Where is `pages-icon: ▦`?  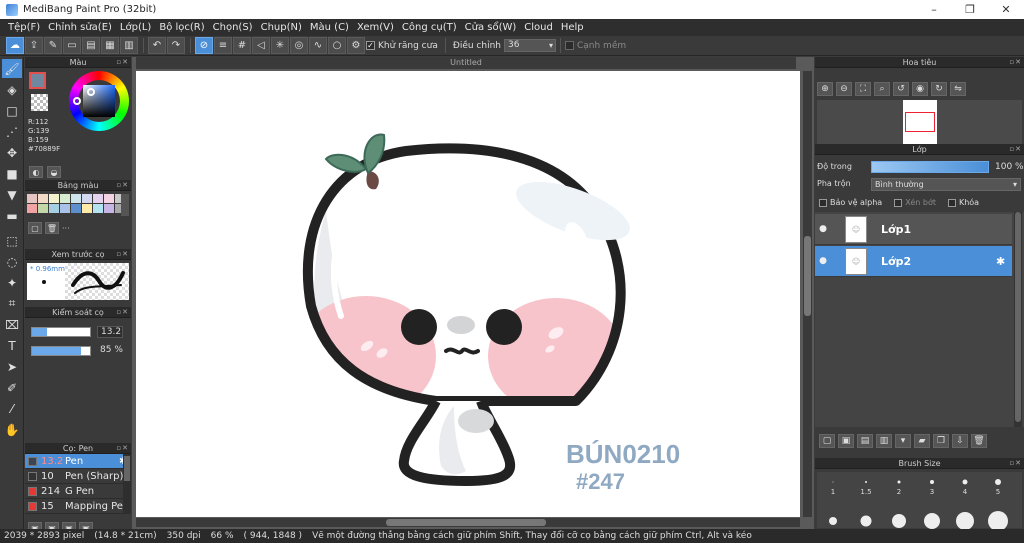 pages-icon: ▦ is located at coordinates (110, 45).